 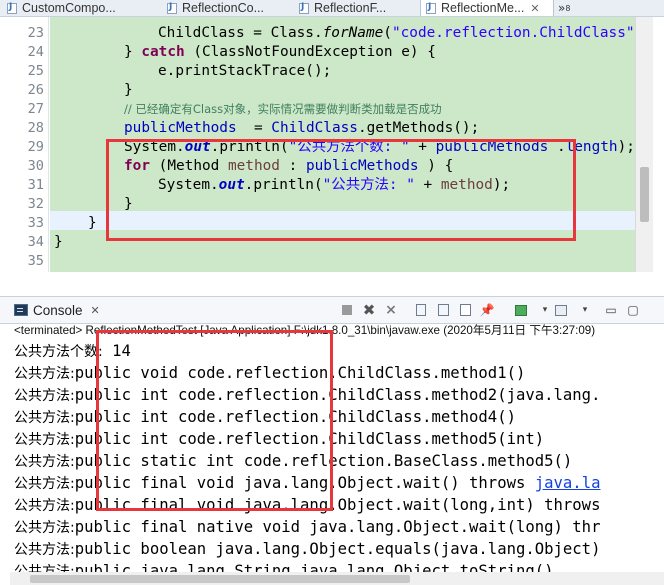 What do you see at coordinates (35, 261) in the screenshot?
I see `line-number: 35` at bounding box center [35, 261].